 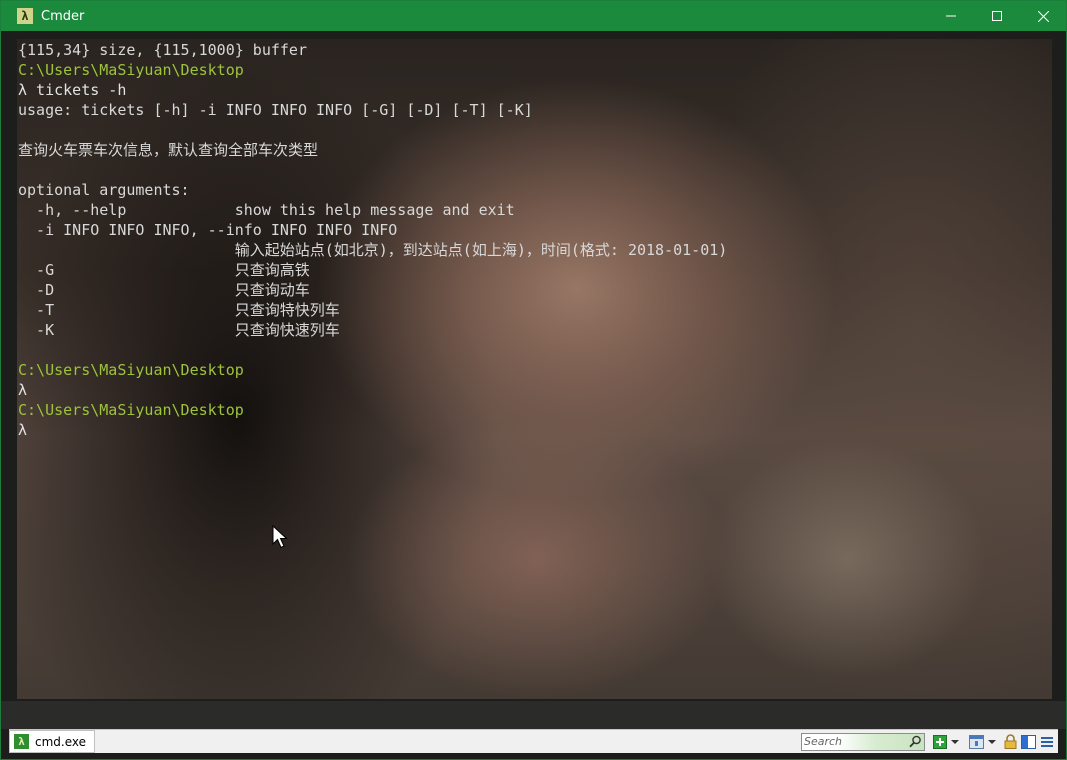 I want to click on minimize-button, so click(x=951, y=16).